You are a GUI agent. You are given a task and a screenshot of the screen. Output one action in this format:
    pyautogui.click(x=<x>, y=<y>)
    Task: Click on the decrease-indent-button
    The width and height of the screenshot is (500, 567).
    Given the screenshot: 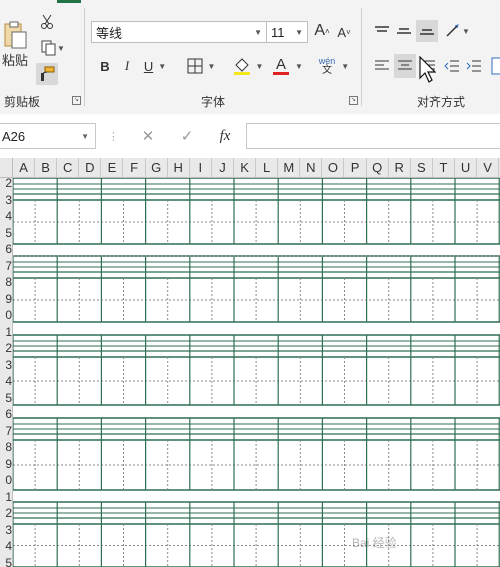 What is the action you would take?
    pyautogui.click(x=452, y=66)
    